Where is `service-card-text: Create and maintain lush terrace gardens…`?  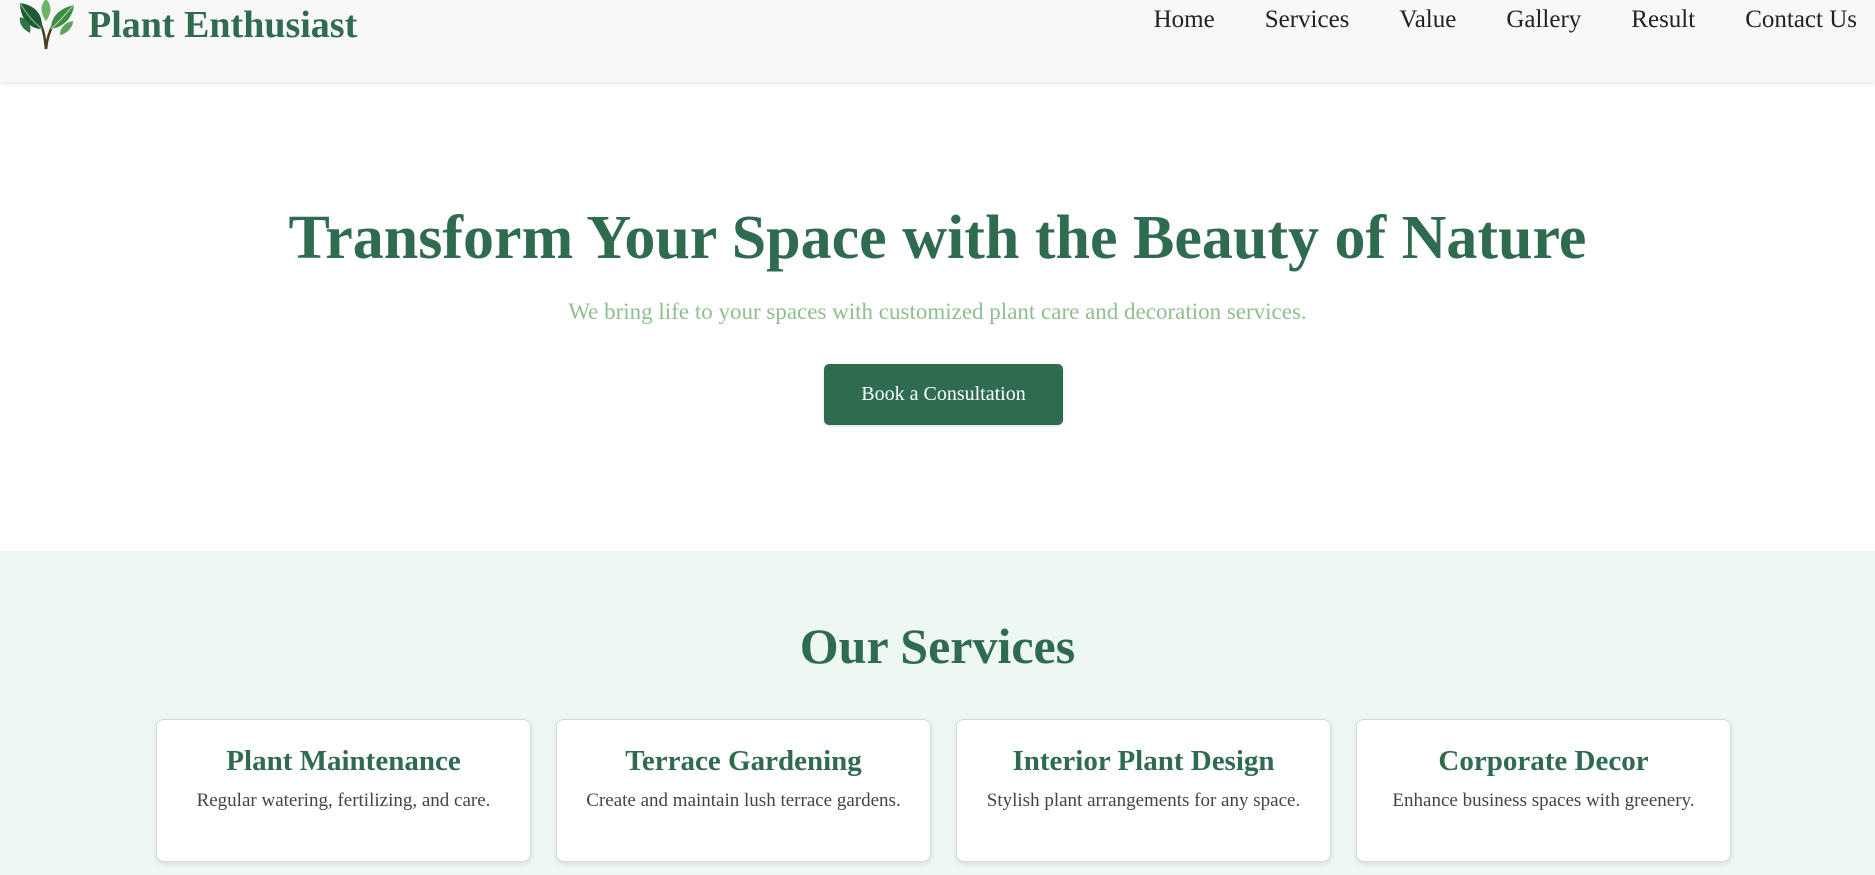
service-card-text: Create and maintain lush terrace gardens… is located at coordinates (743, 800).